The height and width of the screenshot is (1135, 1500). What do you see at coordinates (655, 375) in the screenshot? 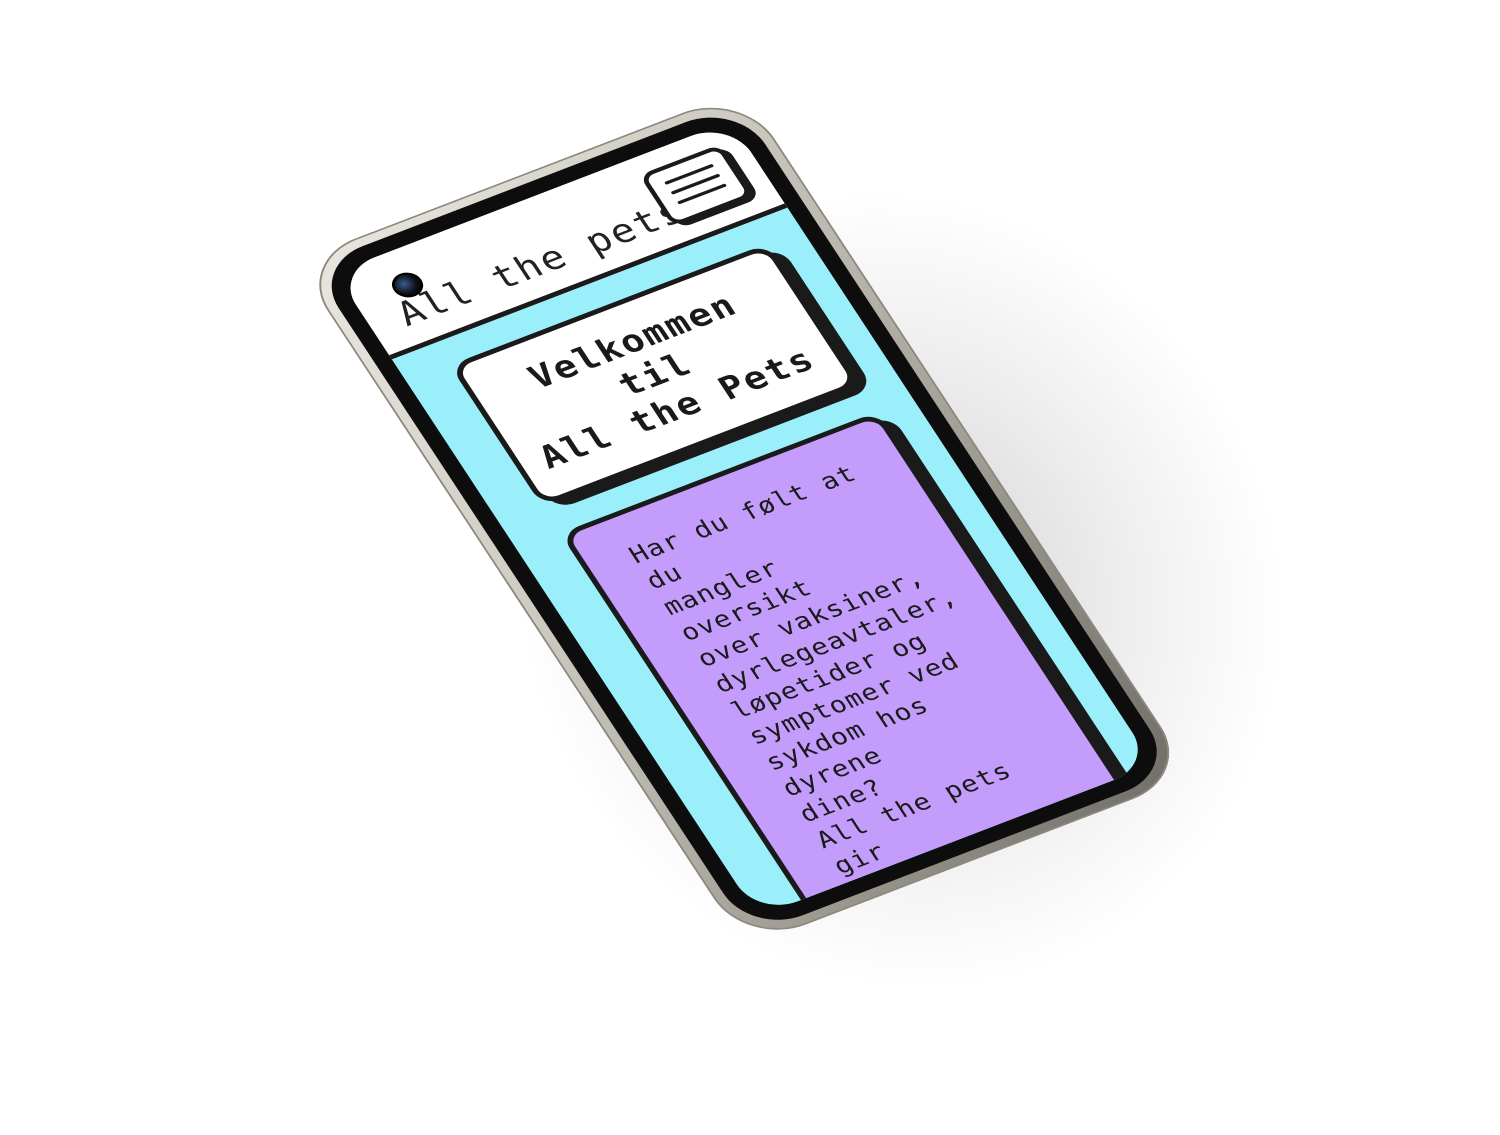
I see `welcome-heading: Velkommen til All the Pets` at bounding box center [655, 375].